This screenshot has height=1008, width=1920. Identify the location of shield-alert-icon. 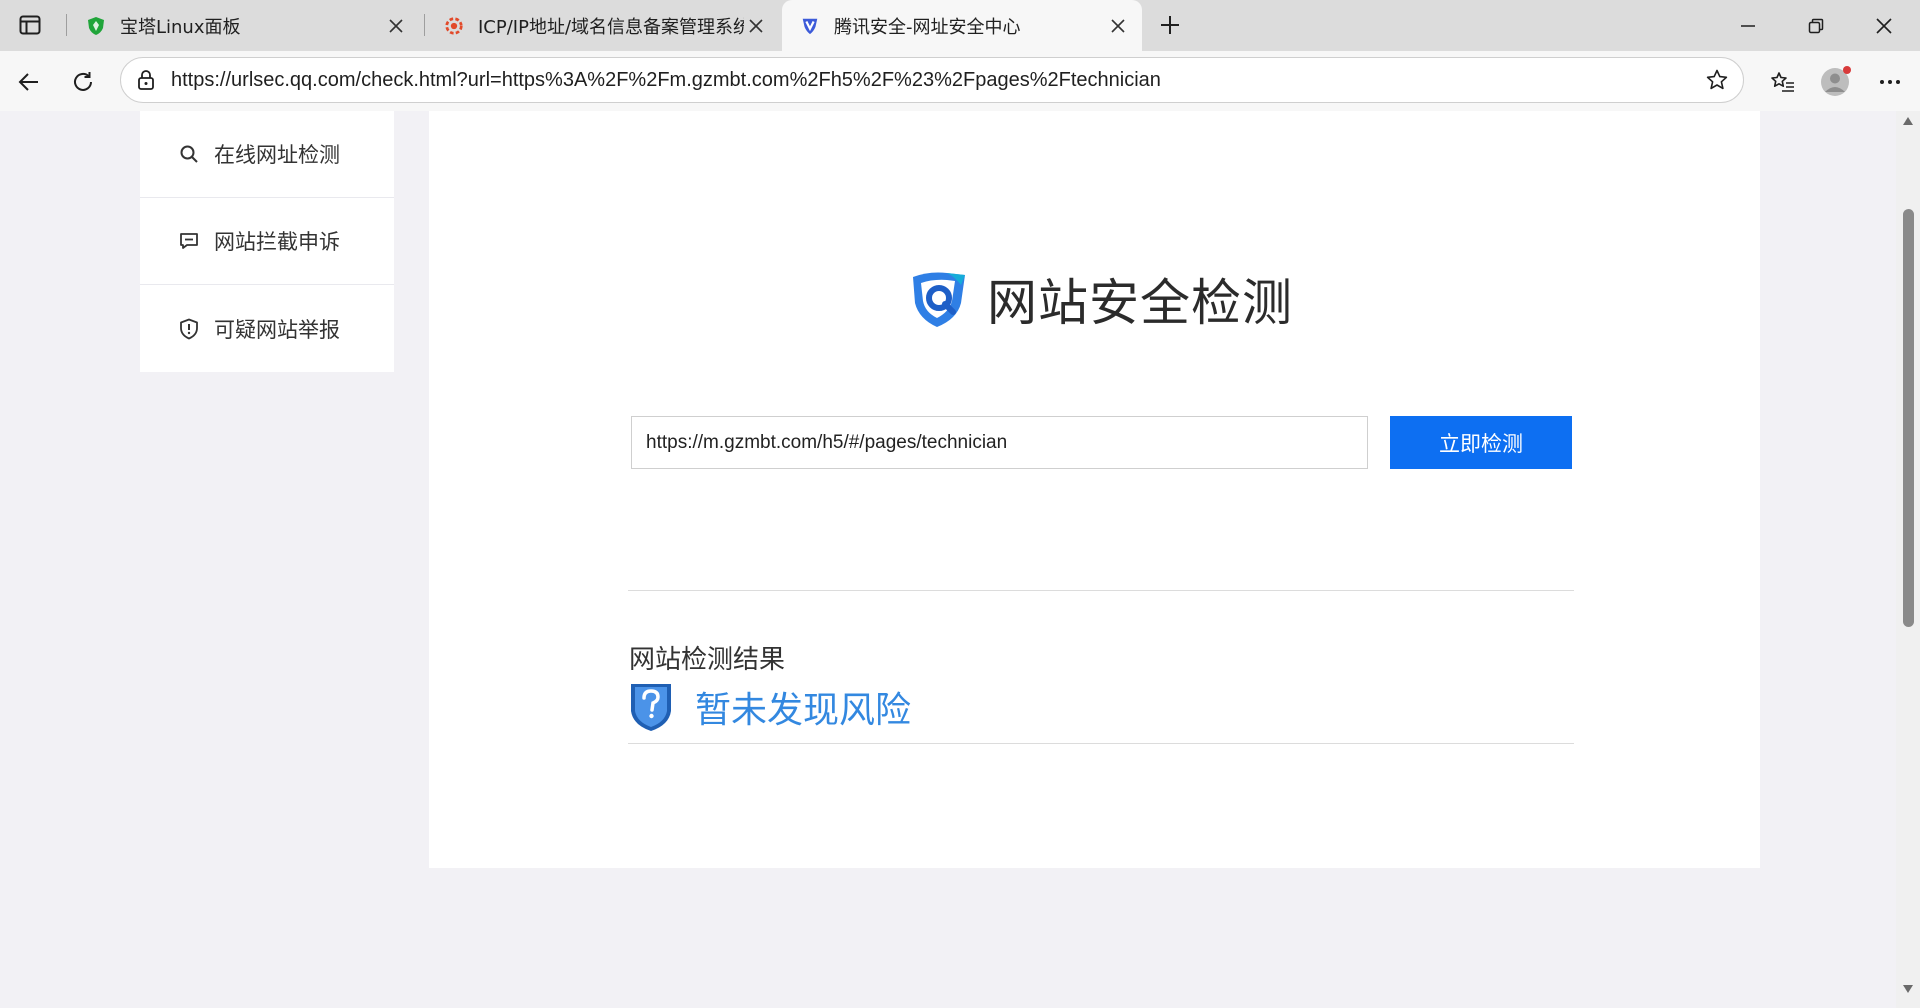
(189, 329).